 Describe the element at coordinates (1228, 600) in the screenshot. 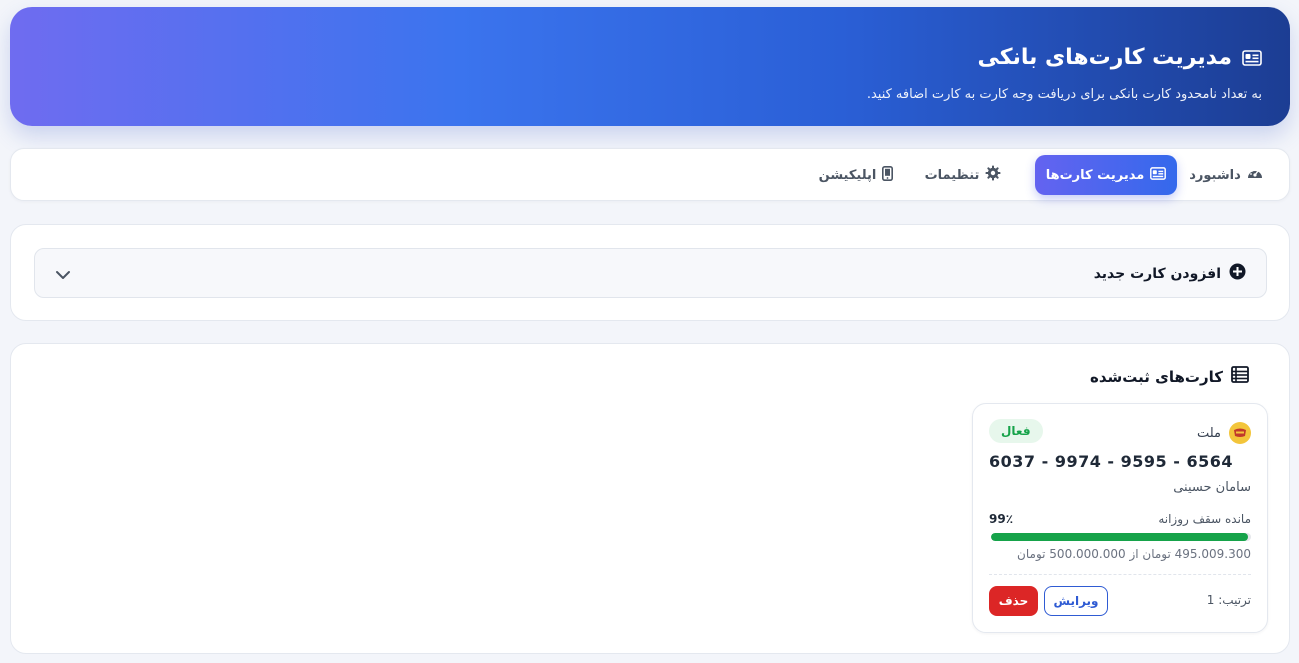

I see `card-order: ترتیب: 1` at that location.